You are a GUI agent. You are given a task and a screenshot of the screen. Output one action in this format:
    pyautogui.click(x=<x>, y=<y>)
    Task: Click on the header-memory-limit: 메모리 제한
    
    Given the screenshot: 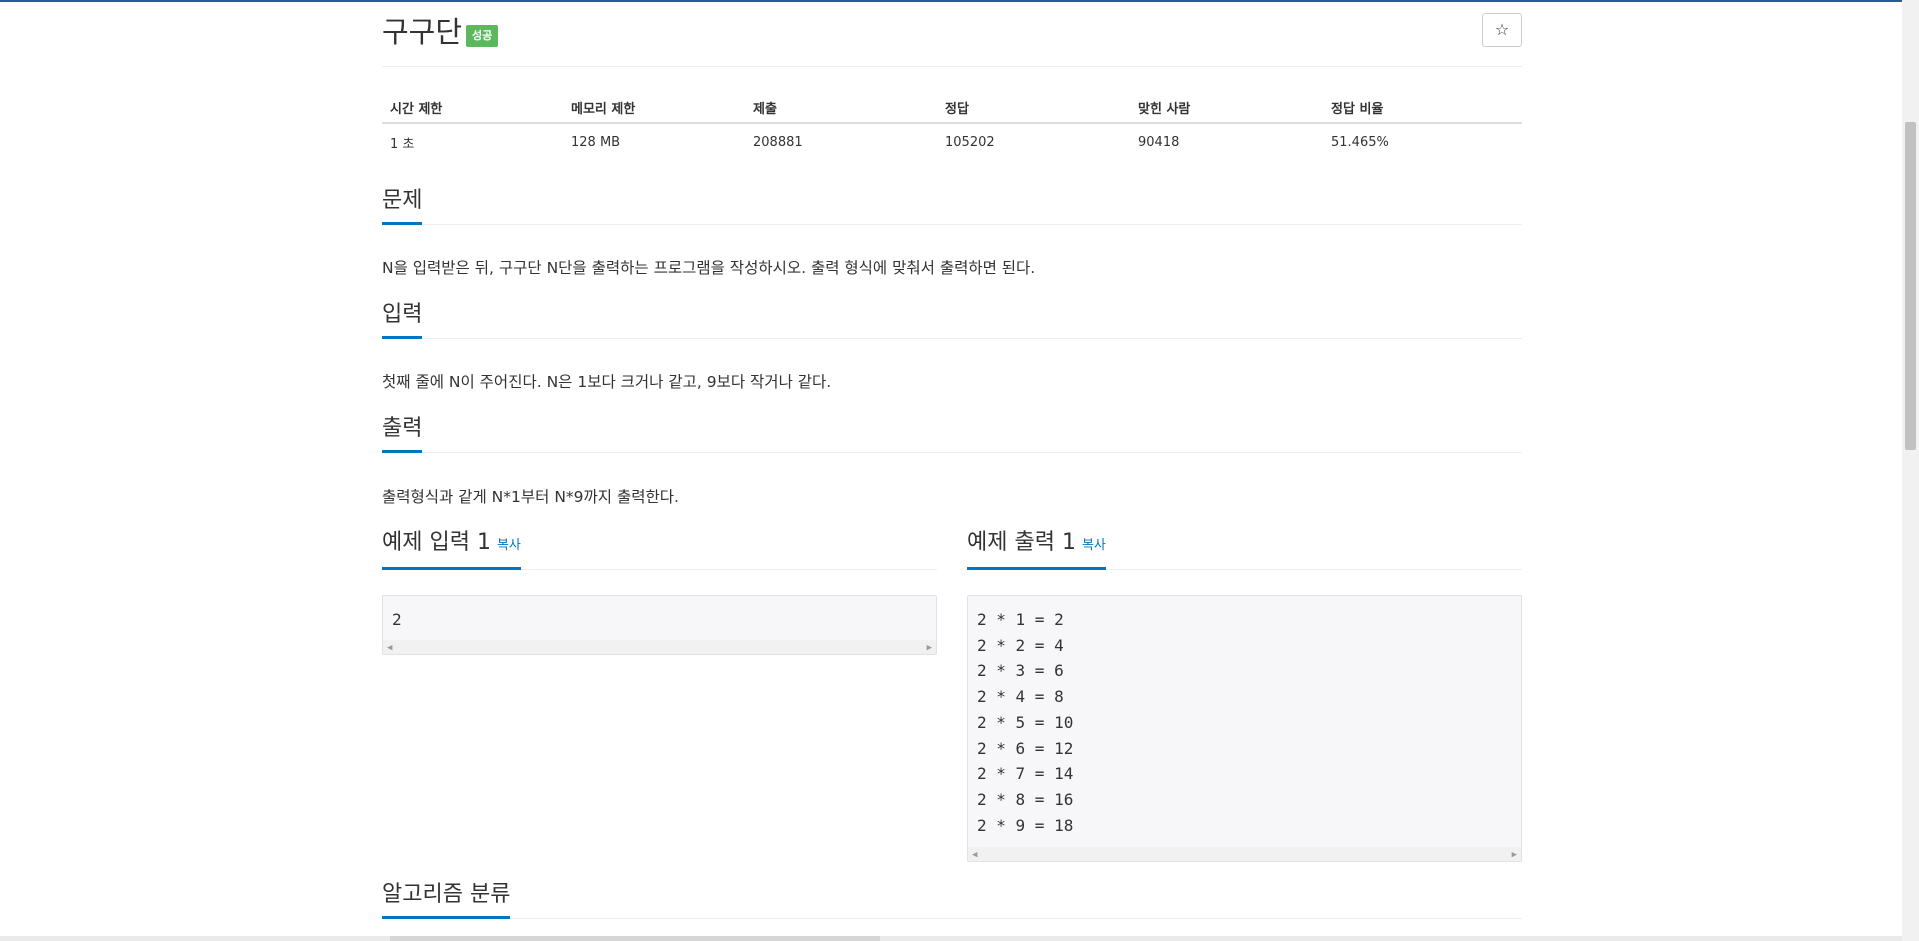 What is the action you would take?
    pyautogui.click(x=654, y=108)
    